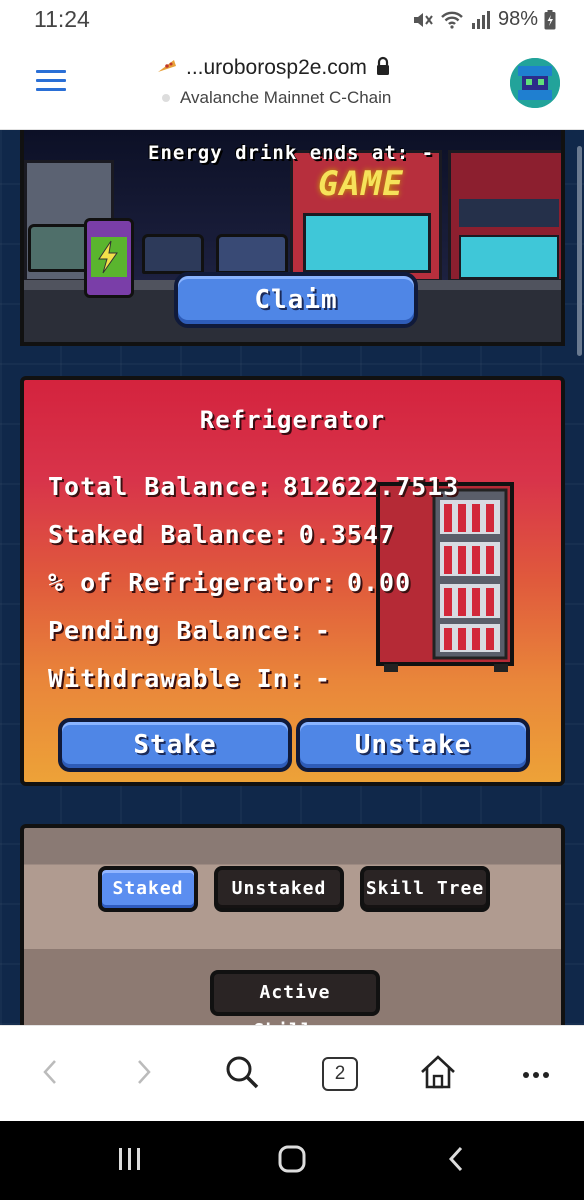  I want to click on android-back-icon, so click(456, 1161).